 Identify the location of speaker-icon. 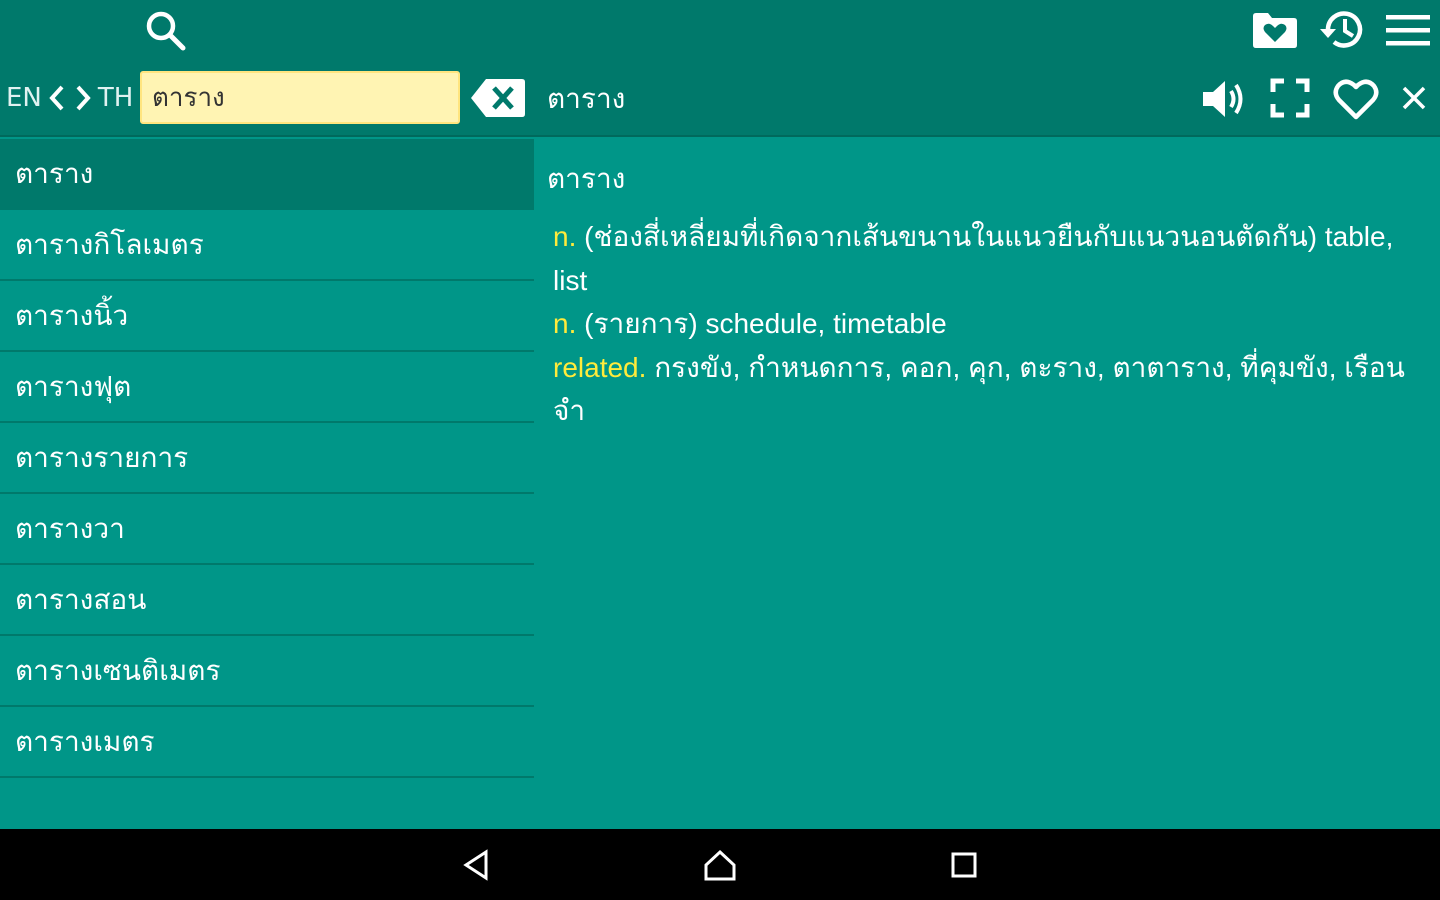
(1223, 99).